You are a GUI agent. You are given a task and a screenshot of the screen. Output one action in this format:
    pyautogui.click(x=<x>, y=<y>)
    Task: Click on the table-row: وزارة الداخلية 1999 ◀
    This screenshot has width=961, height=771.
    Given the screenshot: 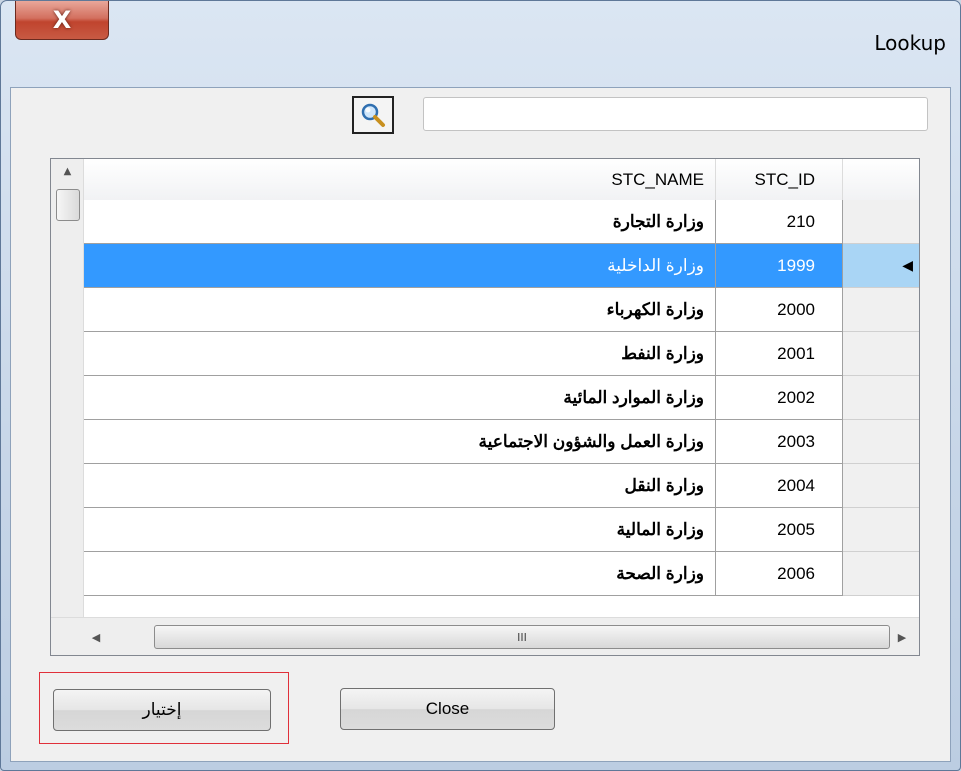 What is the action you would take?
    pyautogui.click(x=501, y=266)
    